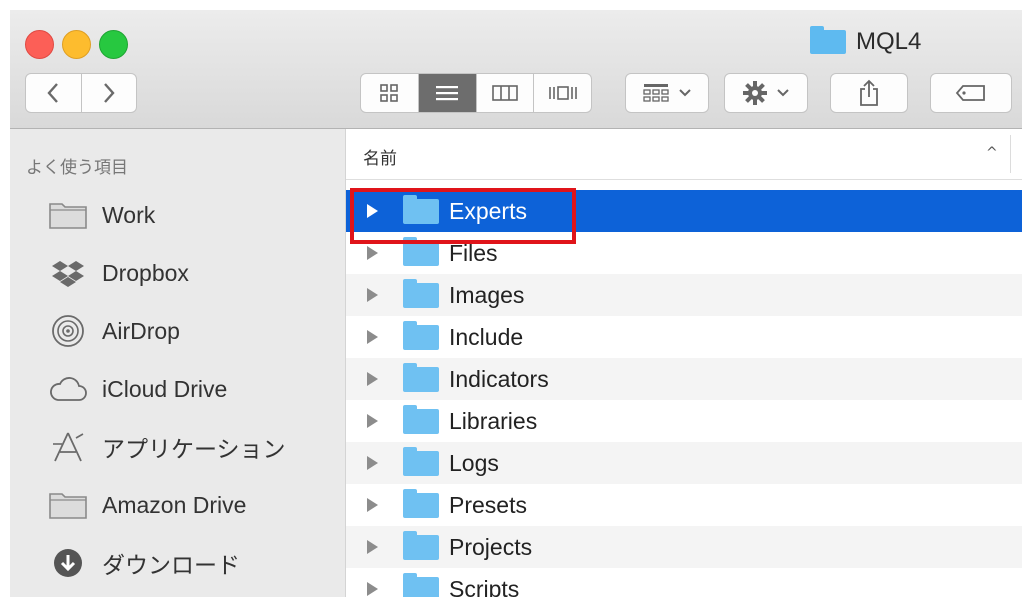 The height and width of the screenshot is (597, 1022). What do you see at coordinates (755, 93) in the screenshot?
I see `gear-icon` at bounding box center [755, 93].